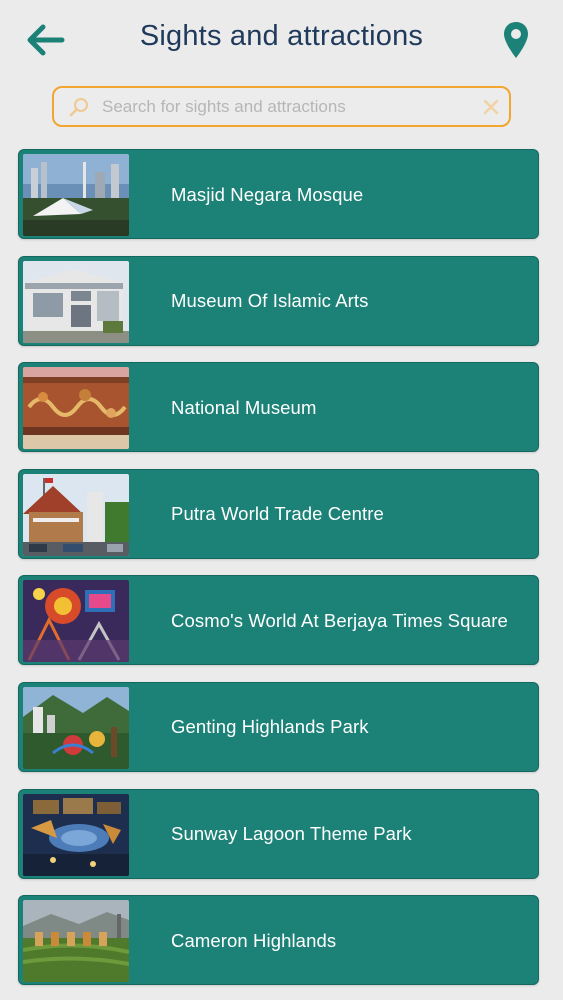 Image resolution: width=563 pixels, height=1000 pixels. What do you see at coordinates (76, 621) in the screenshot?
I see `theme-park-ride-photo` at bounding box center [76, 621].